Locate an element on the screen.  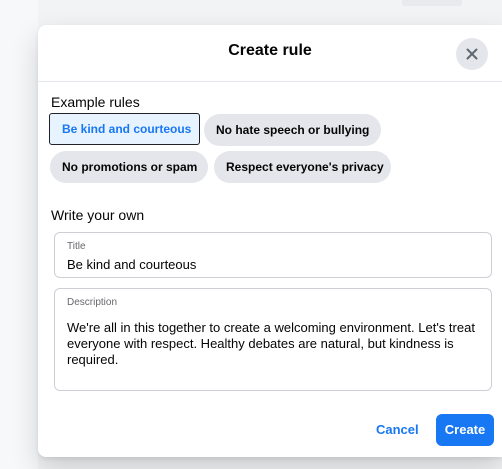
example-rule-no-hate-chip: No hate speech or bullying is located at coordinates (292, 130).